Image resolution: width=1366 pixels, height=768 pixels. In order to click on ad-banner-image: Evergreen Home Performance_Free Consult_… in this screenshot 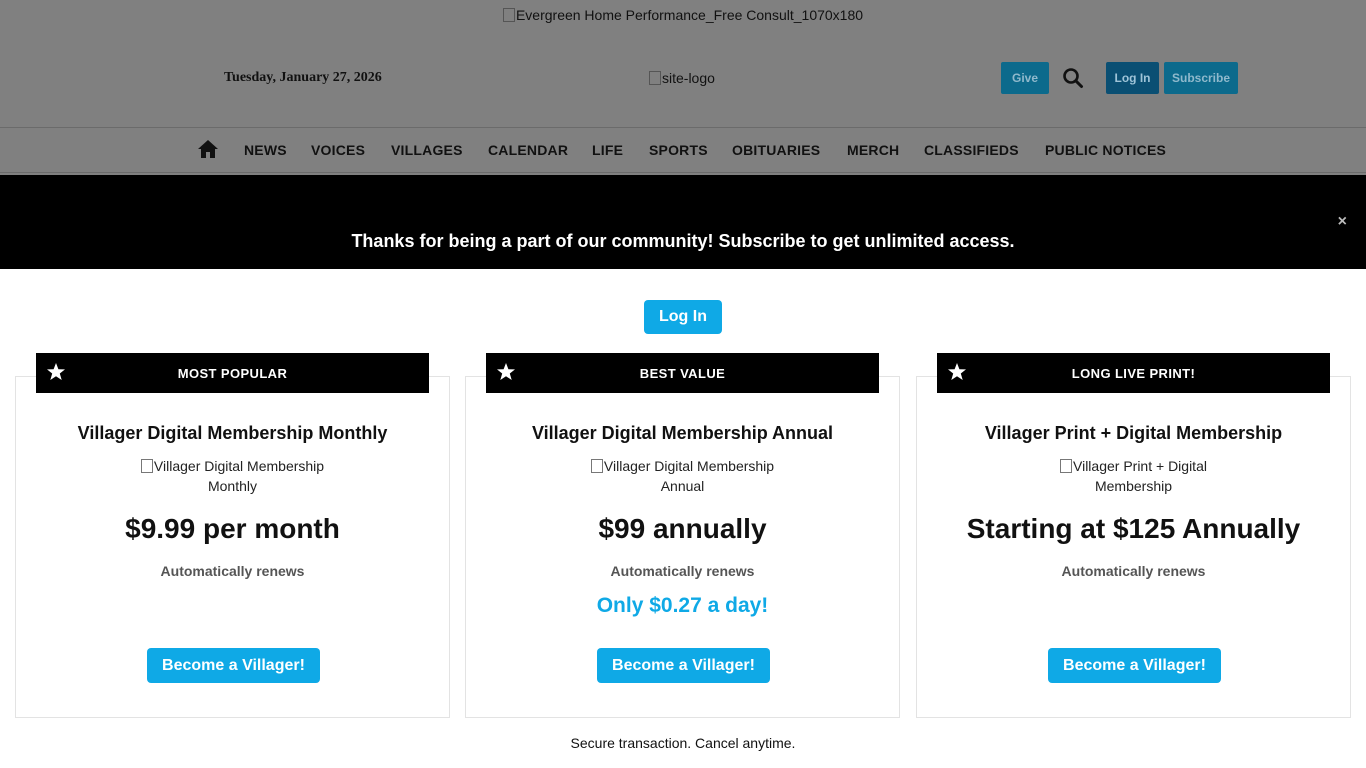, I will do `click(683, 15)`.